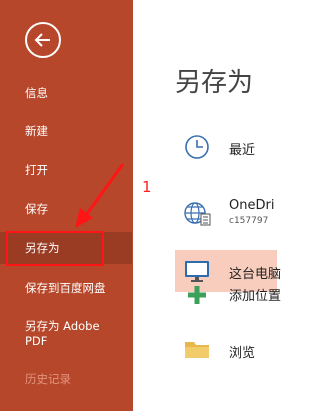 Image resolution: width=320 pixels, height=411 pixels. I want to click on location-add-place: 添加位置, so click(228, 300).